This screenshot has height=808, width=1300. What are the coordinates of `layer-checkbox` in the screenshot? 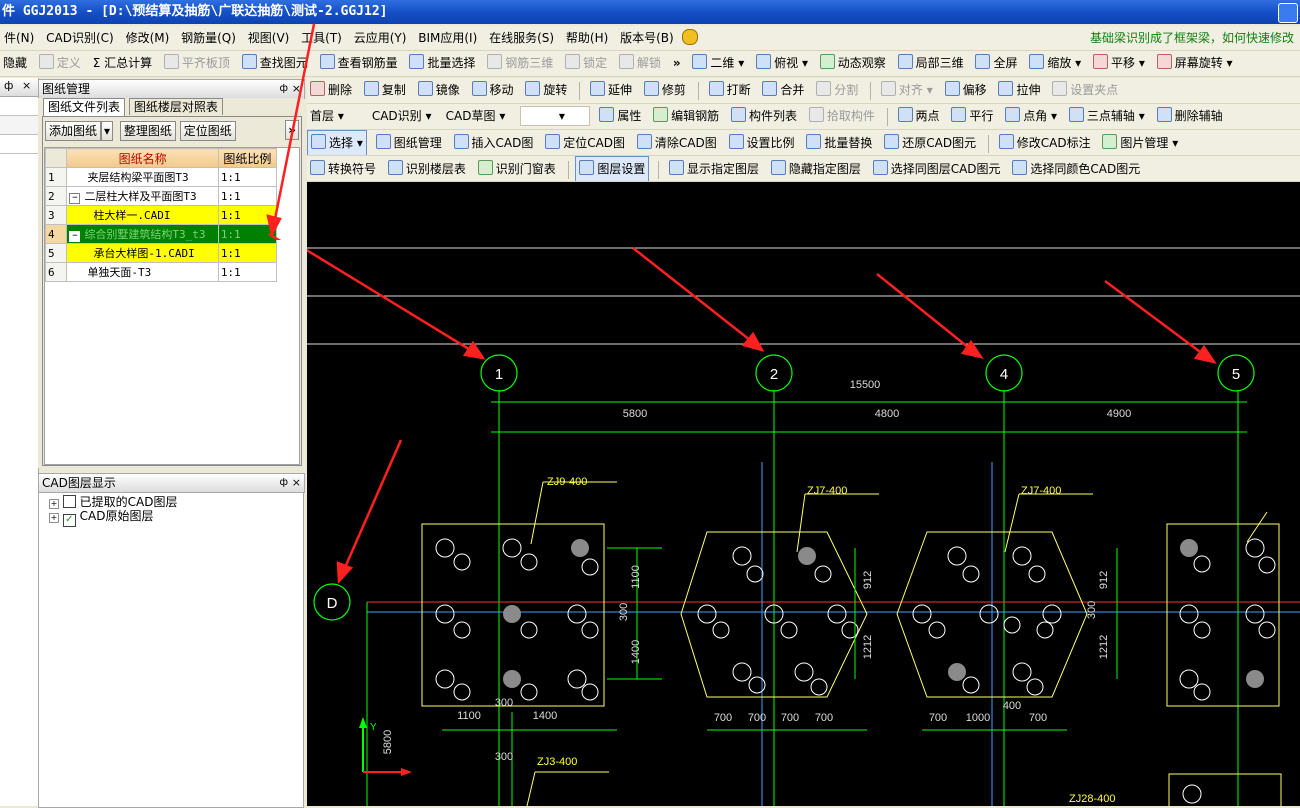 It's located at (69, 501).